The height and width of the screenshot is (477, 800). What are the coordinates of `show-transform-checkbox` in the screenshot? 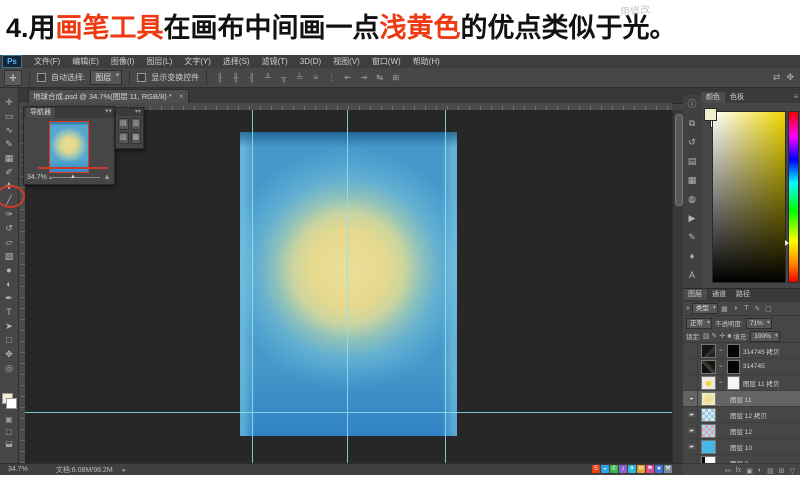 It's located at (142, 77).